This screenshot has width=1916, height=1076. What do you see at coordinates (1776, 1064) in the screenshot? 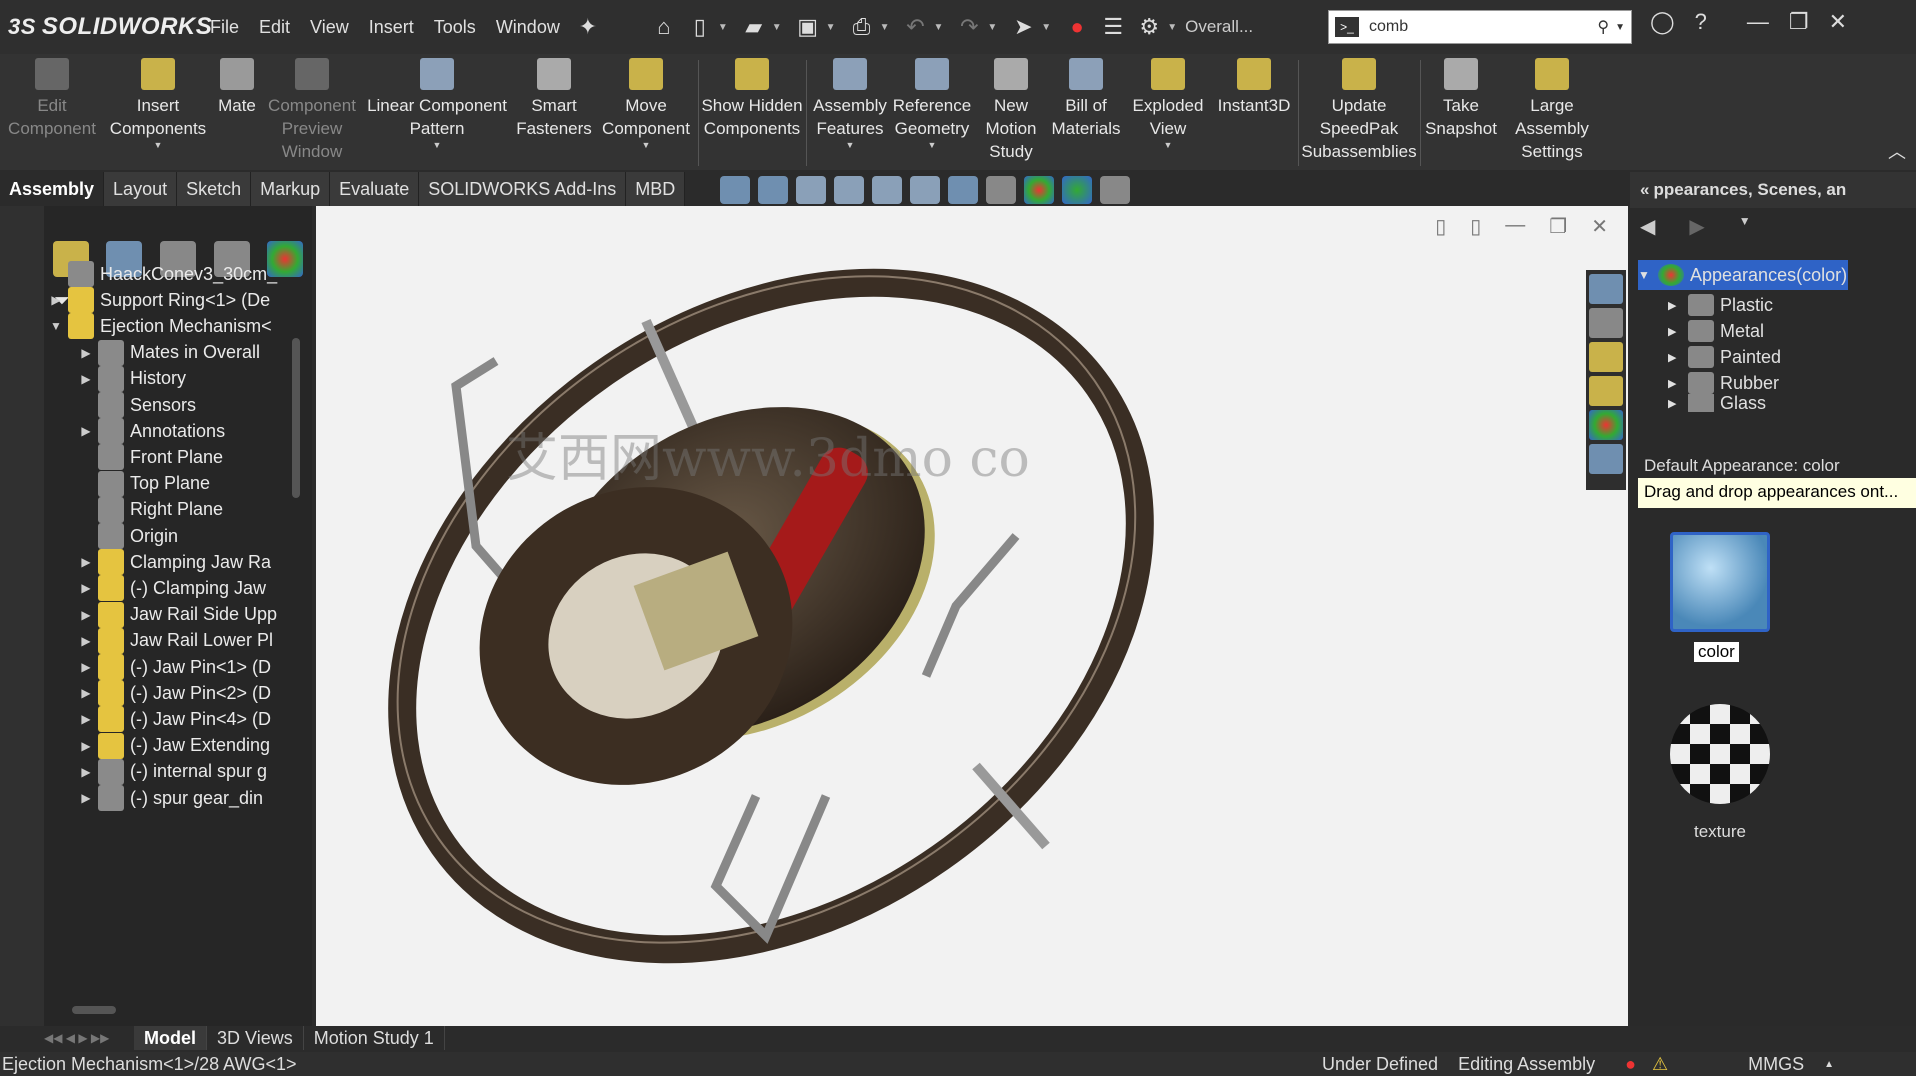
I see `unit-system: MMGS` at bounding box center [1776, 1064].